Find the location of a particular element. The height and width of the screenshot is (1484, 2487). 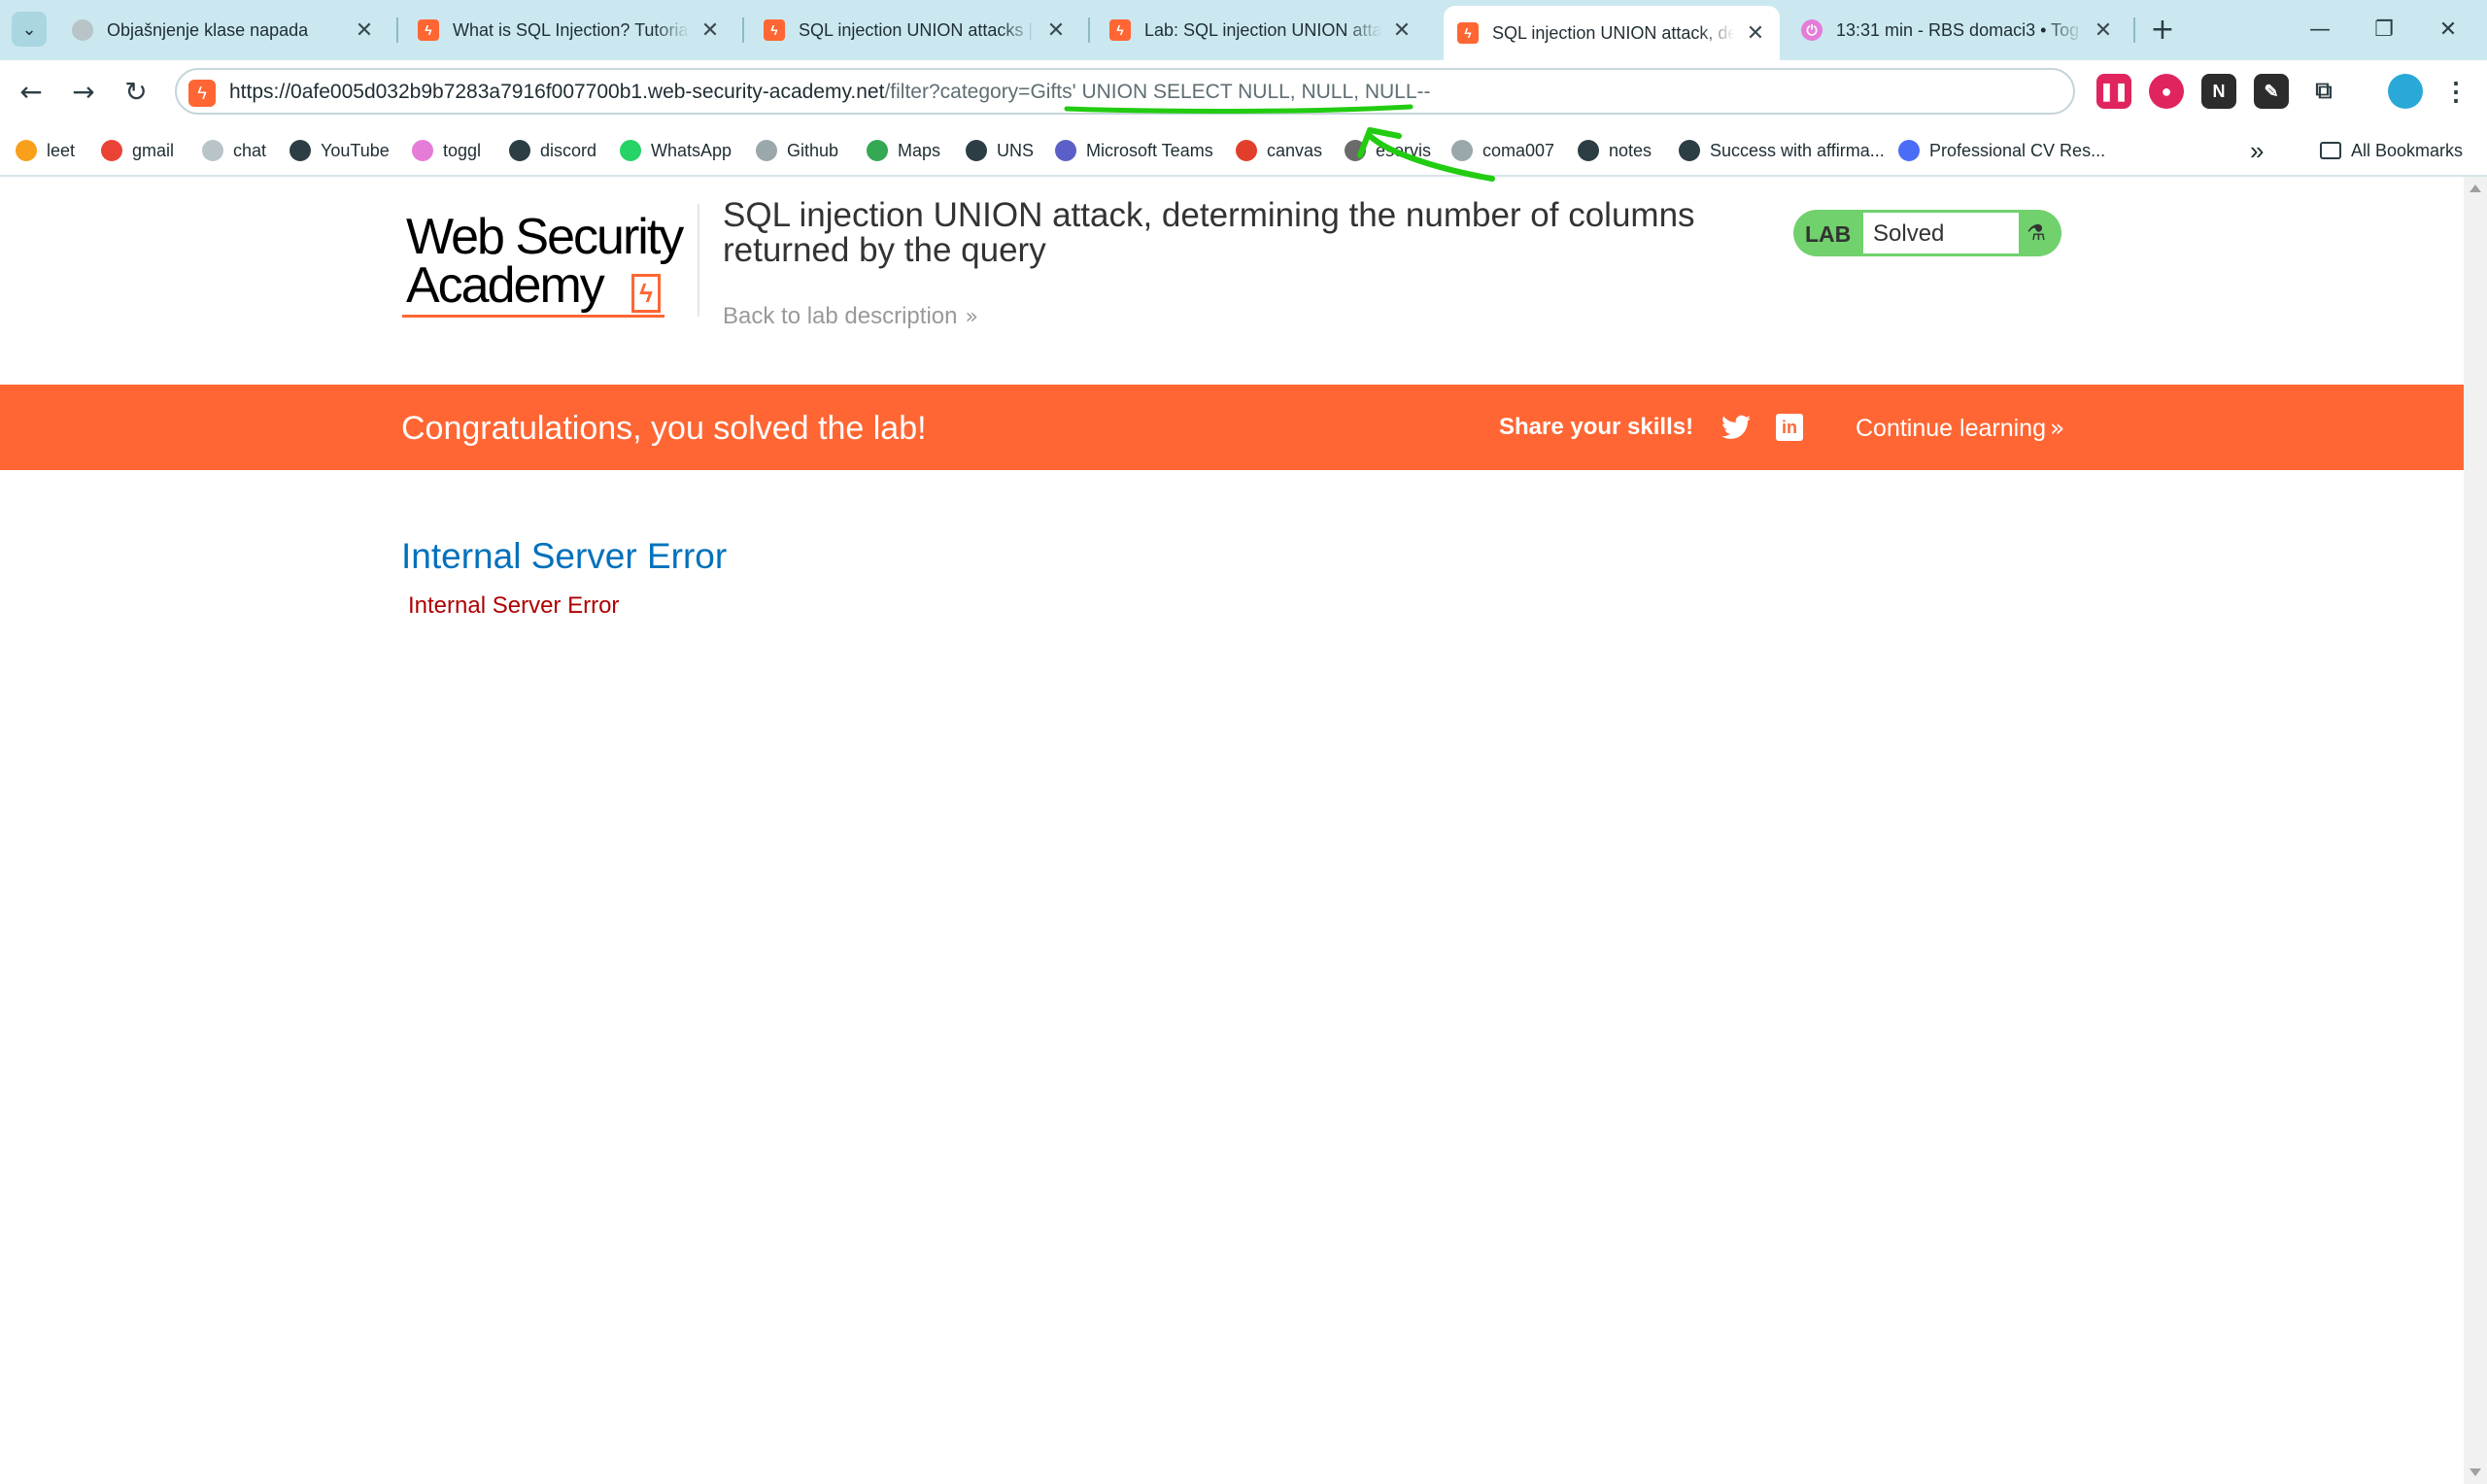

tab: ⏻ 13:31 min - RBS domaci3 • Tog ✕ is located at coordinates (1958, 30).